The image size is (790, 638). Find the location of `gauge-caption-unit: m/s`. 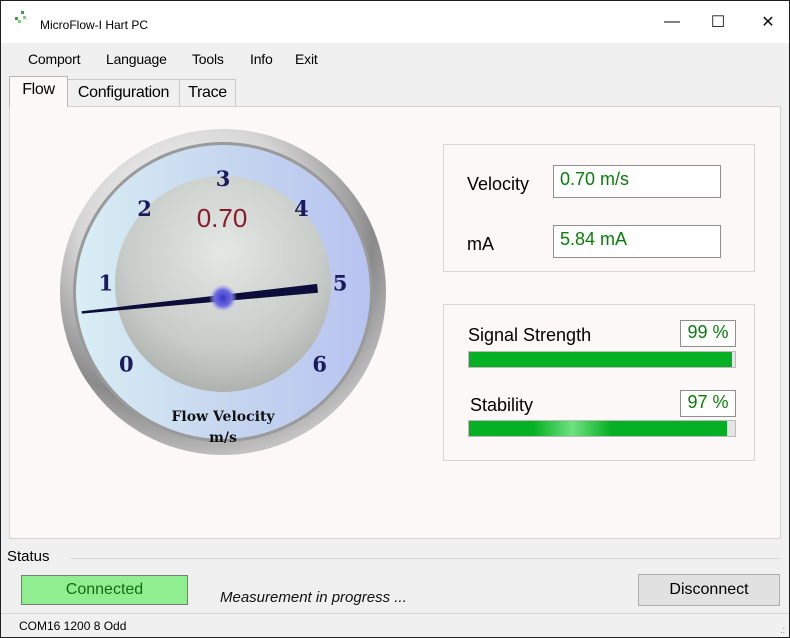

gauge-caption-unit: m/s is located at coordinates (223, 438).